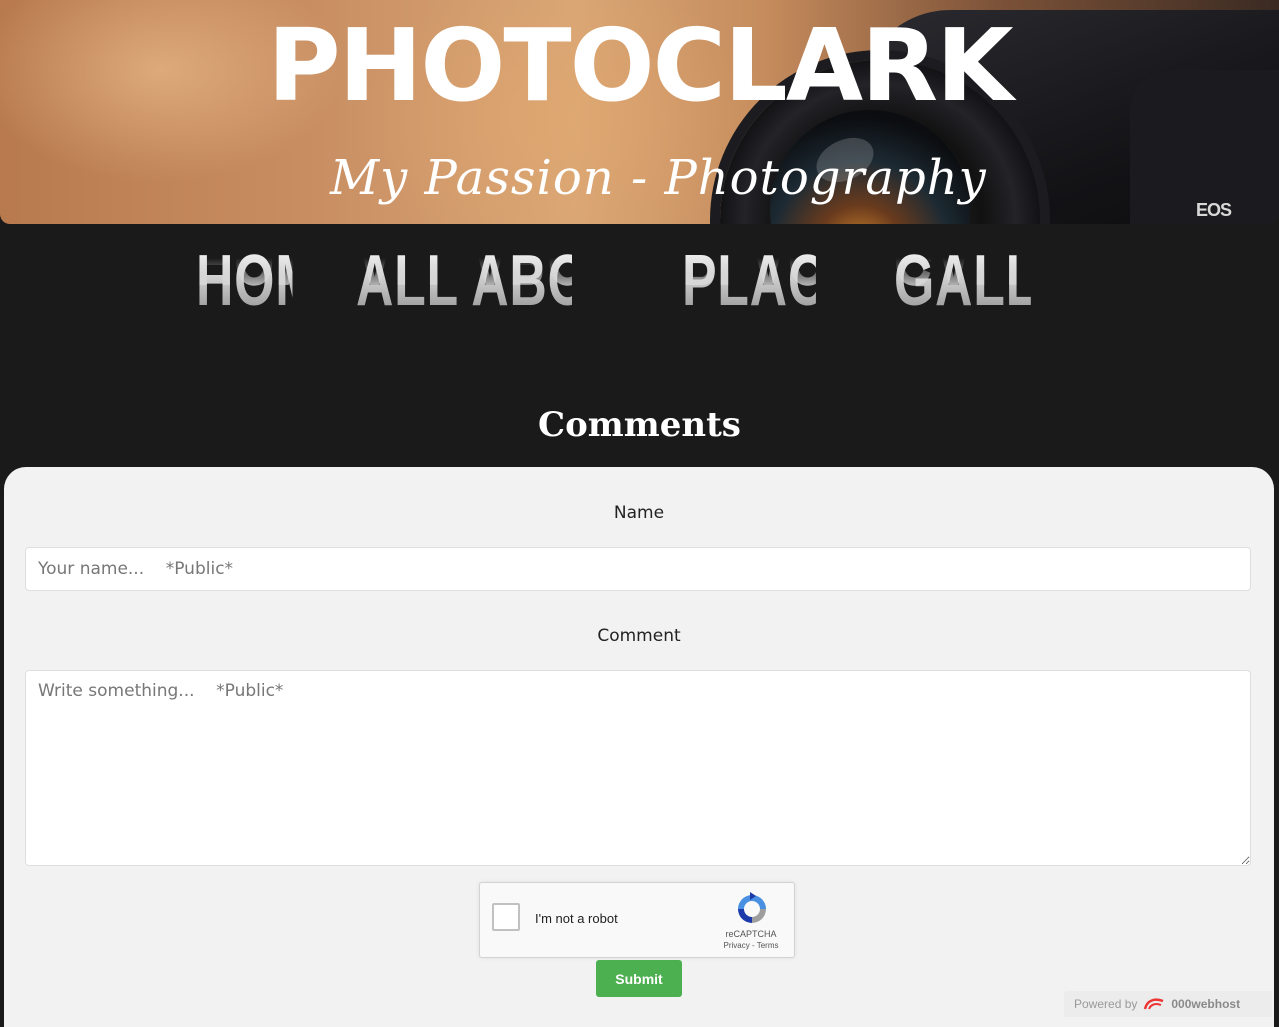 Image resolution: width=1279 pixels, height=1027 pixels. What do you see at coordinates (639, 425) in the screenshot?
I see `comments-heading: Comments` at bounding box center [639, 425].